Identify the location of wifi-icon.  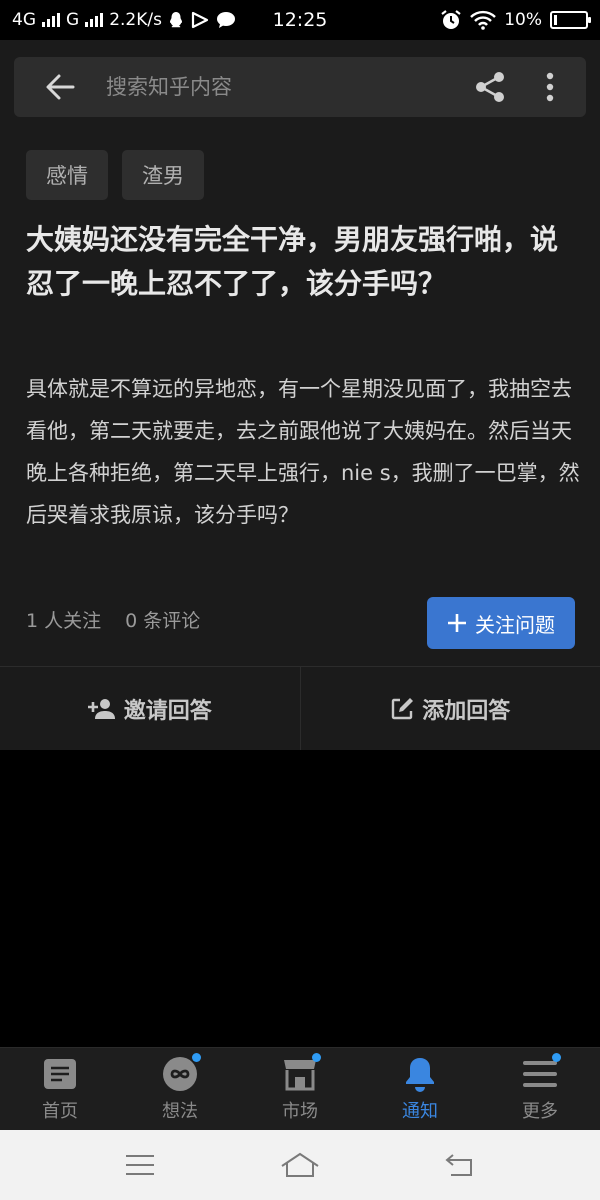
(483, 20).